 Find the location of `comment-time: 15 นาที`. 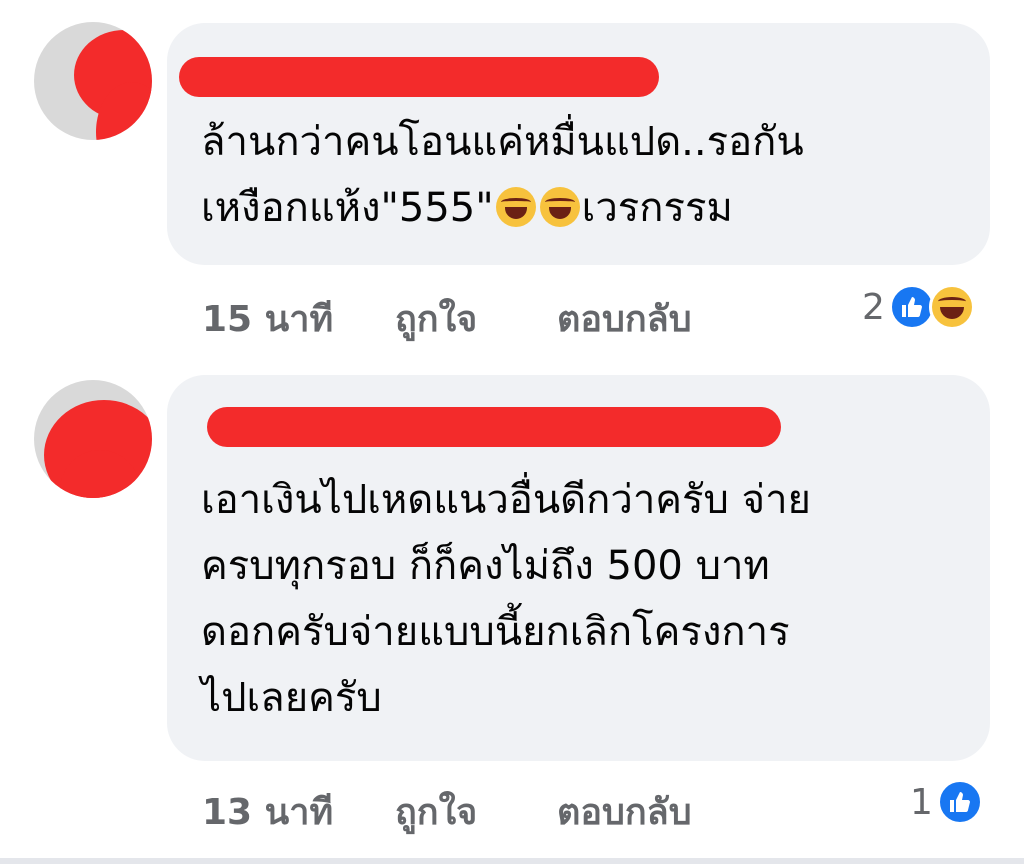

comment-time: 15 นาที is located at coordinates (267, 318).